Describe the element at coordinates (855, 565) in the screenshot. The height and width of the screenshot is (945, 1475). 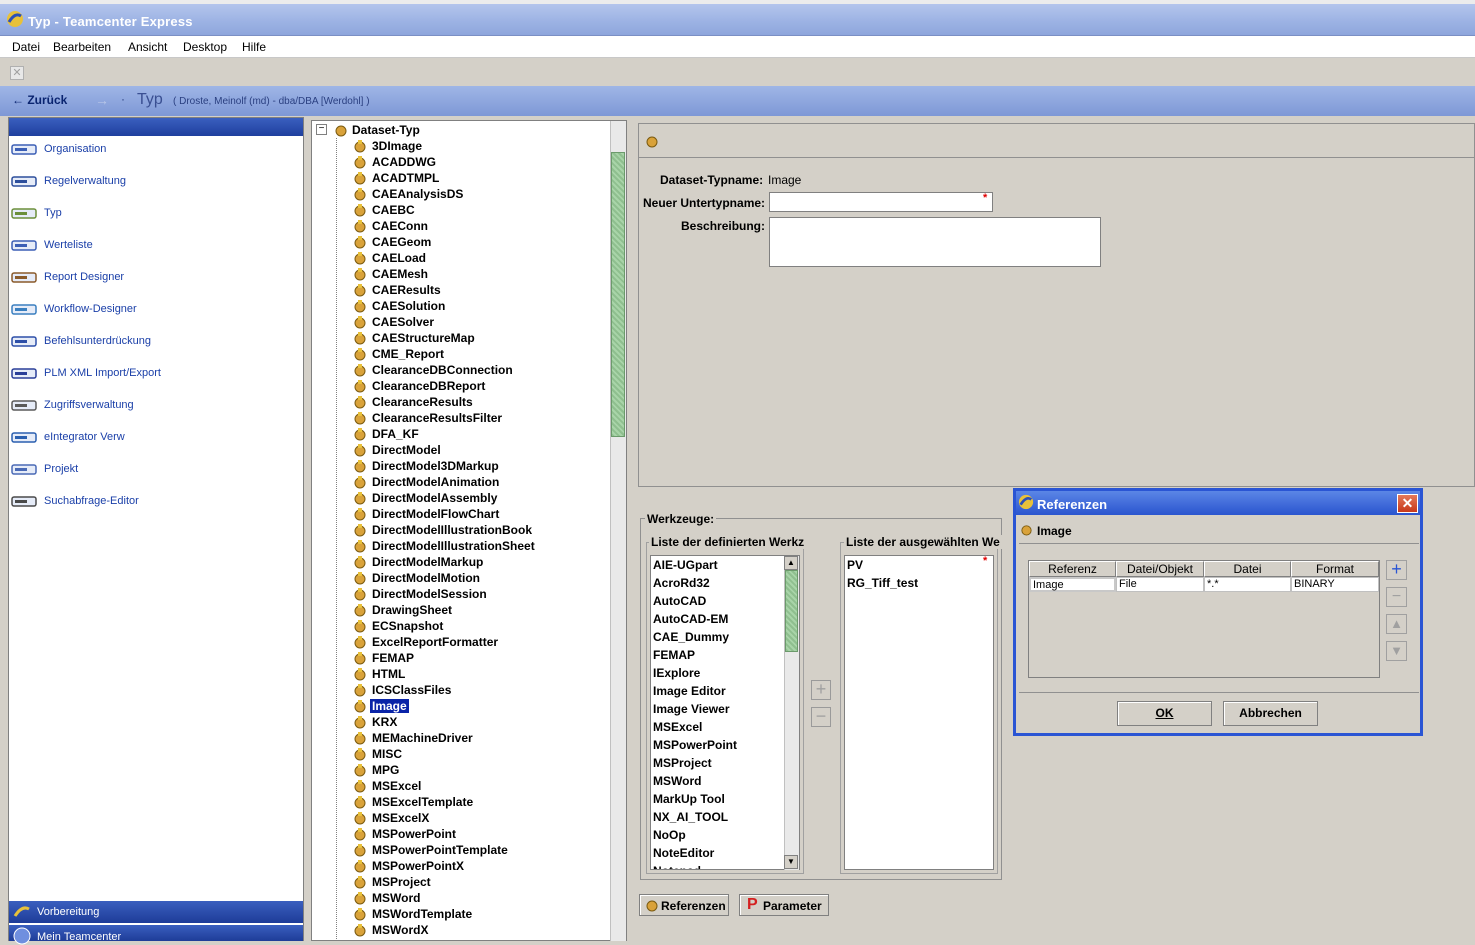
I see `list-item: PV` at that location.